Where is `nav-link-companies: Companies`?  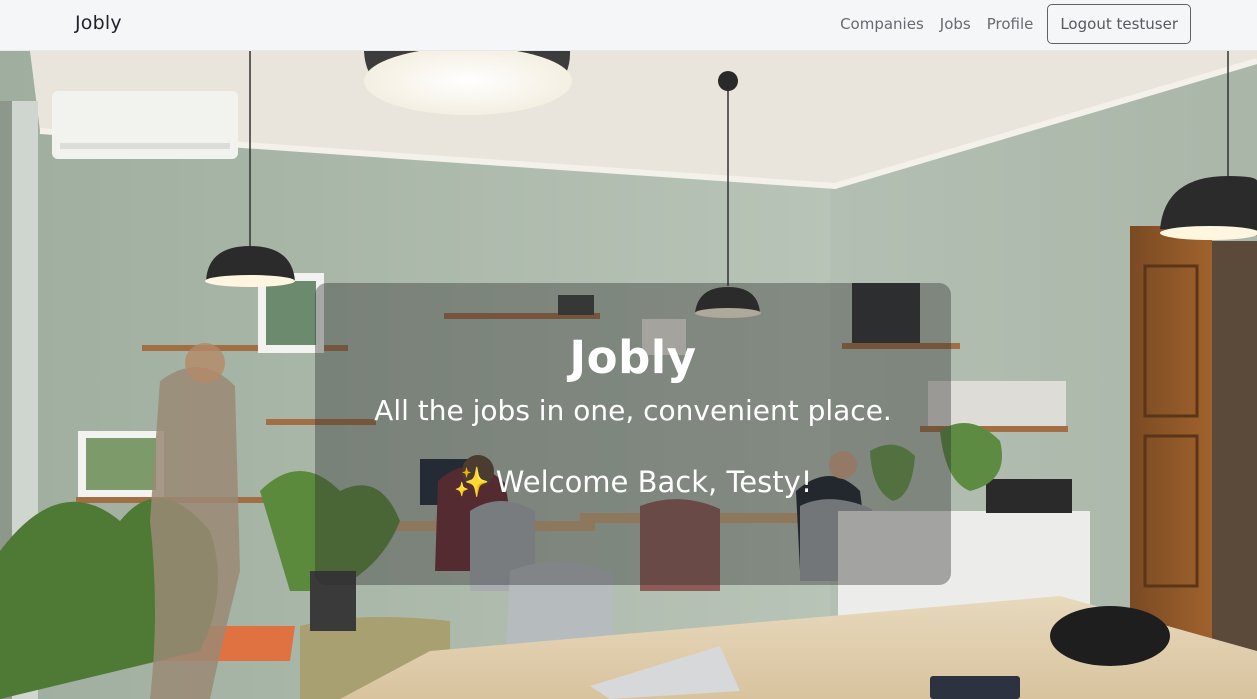 nav-link-companies: Companies is located at coordinates (882, 24).